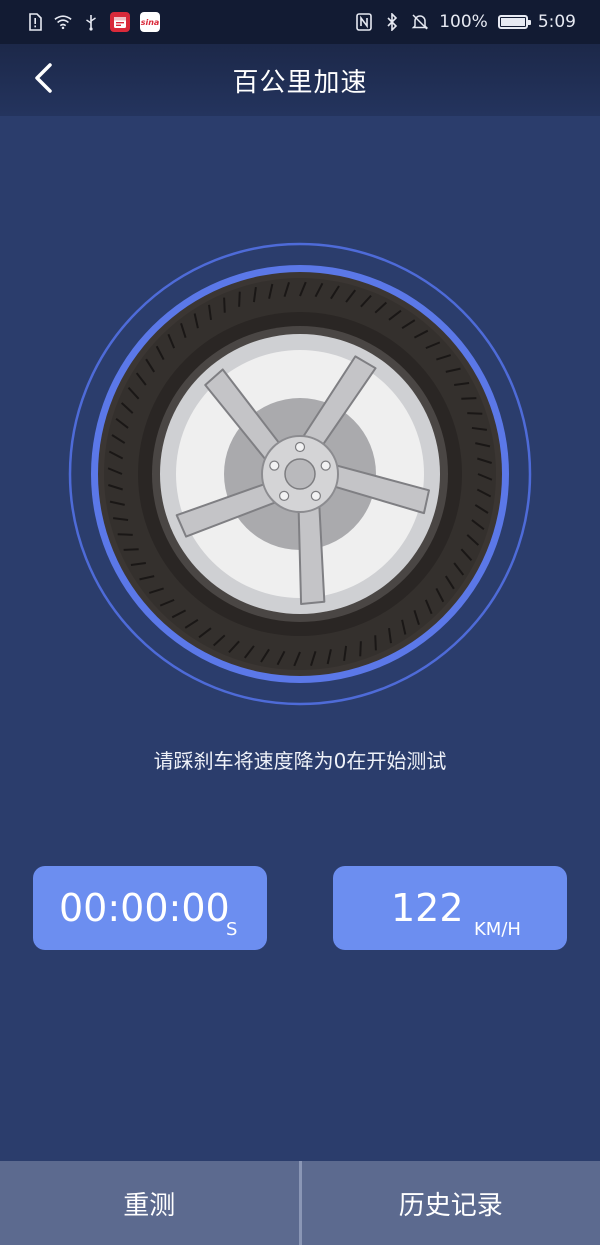  I want to click on status-bar: sina 100% 5:09, so click(300, 22).